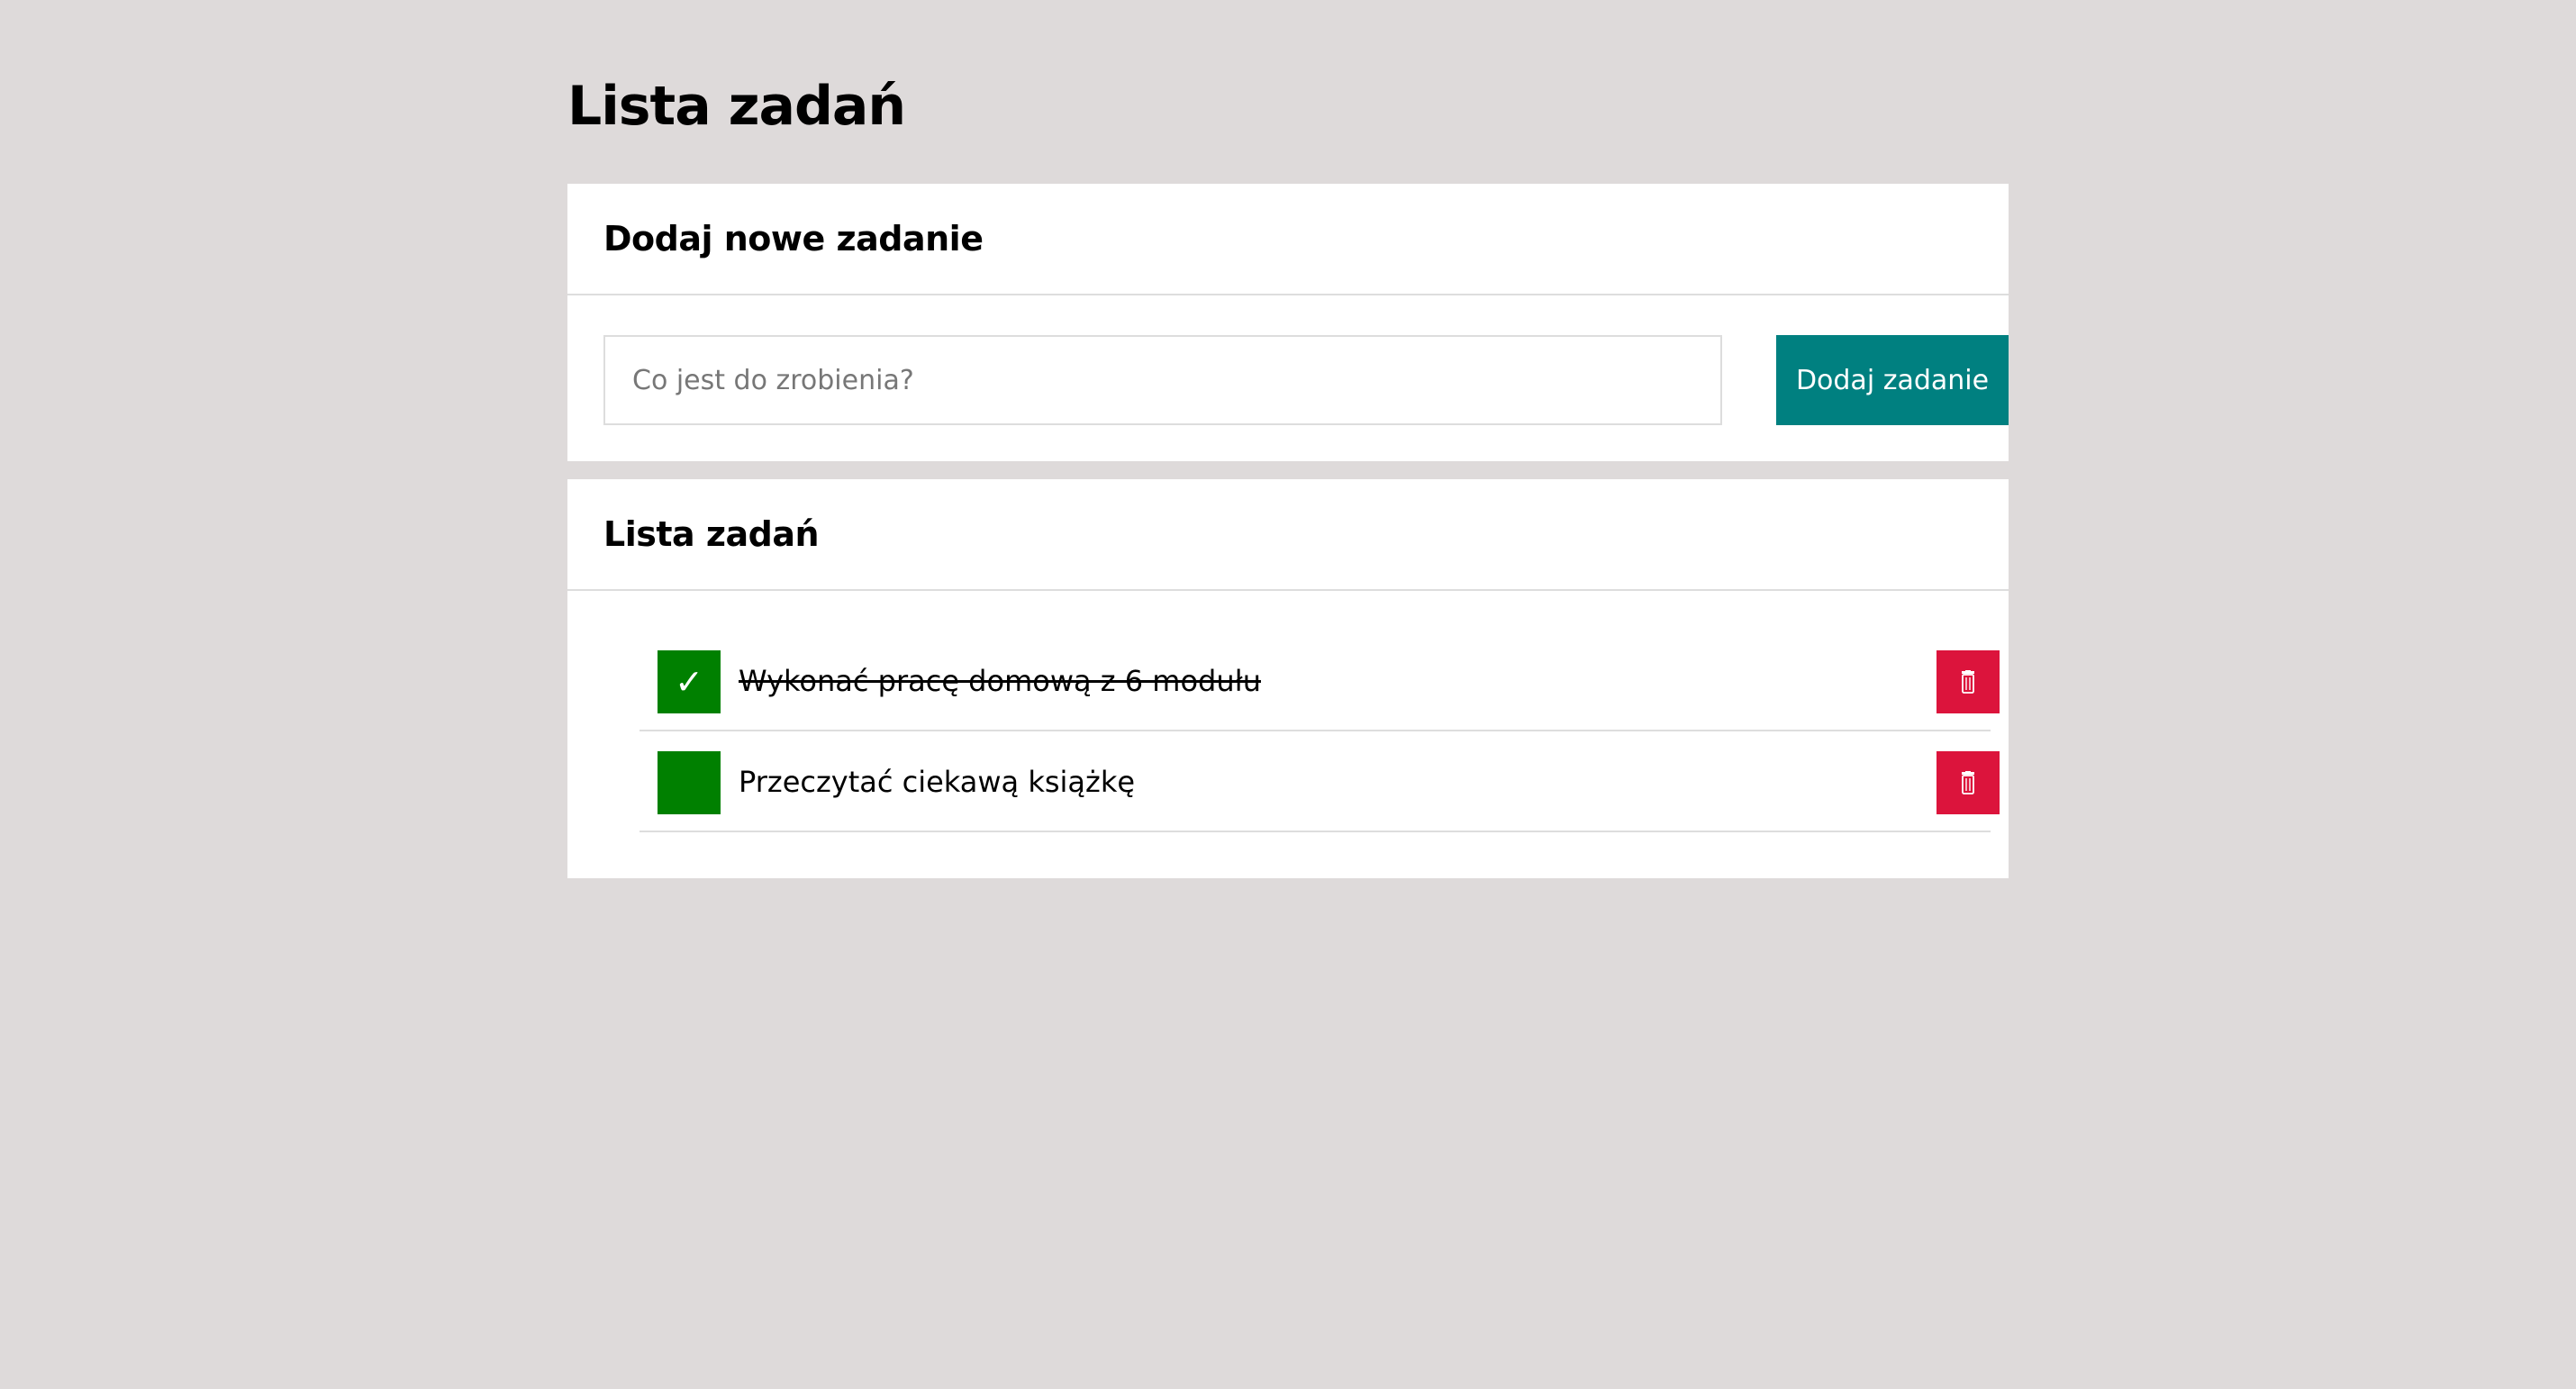  What do you see at coordinates (937, 782) in the screenshot?
I see `task-text: Przeczytać ciekawą książkę` at bounding box center [937, 782].